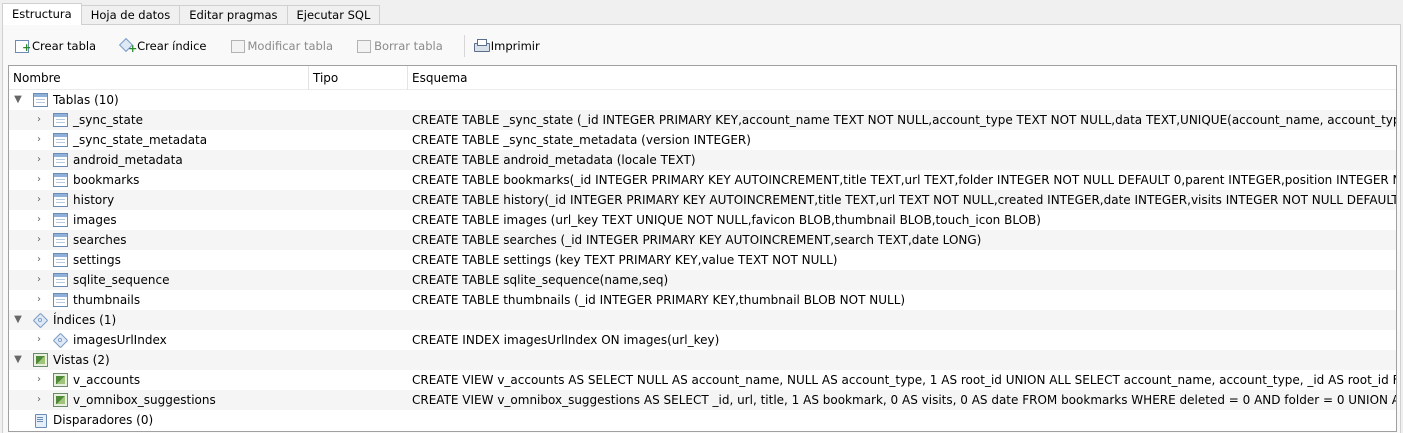 This screenshot has width=1403, height=433. Describe the element at coordinates (40, 100) in the screenshot. I see `table-group-icon` at that location.